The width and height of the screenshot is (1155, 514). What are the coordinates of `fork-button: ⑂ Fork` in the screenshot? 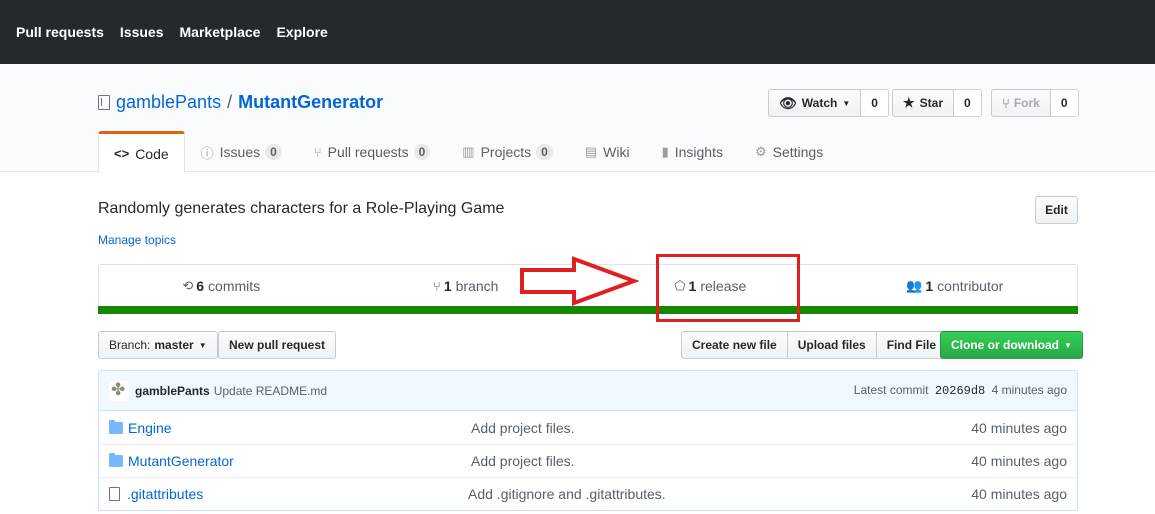 It's located at (1021, 103).